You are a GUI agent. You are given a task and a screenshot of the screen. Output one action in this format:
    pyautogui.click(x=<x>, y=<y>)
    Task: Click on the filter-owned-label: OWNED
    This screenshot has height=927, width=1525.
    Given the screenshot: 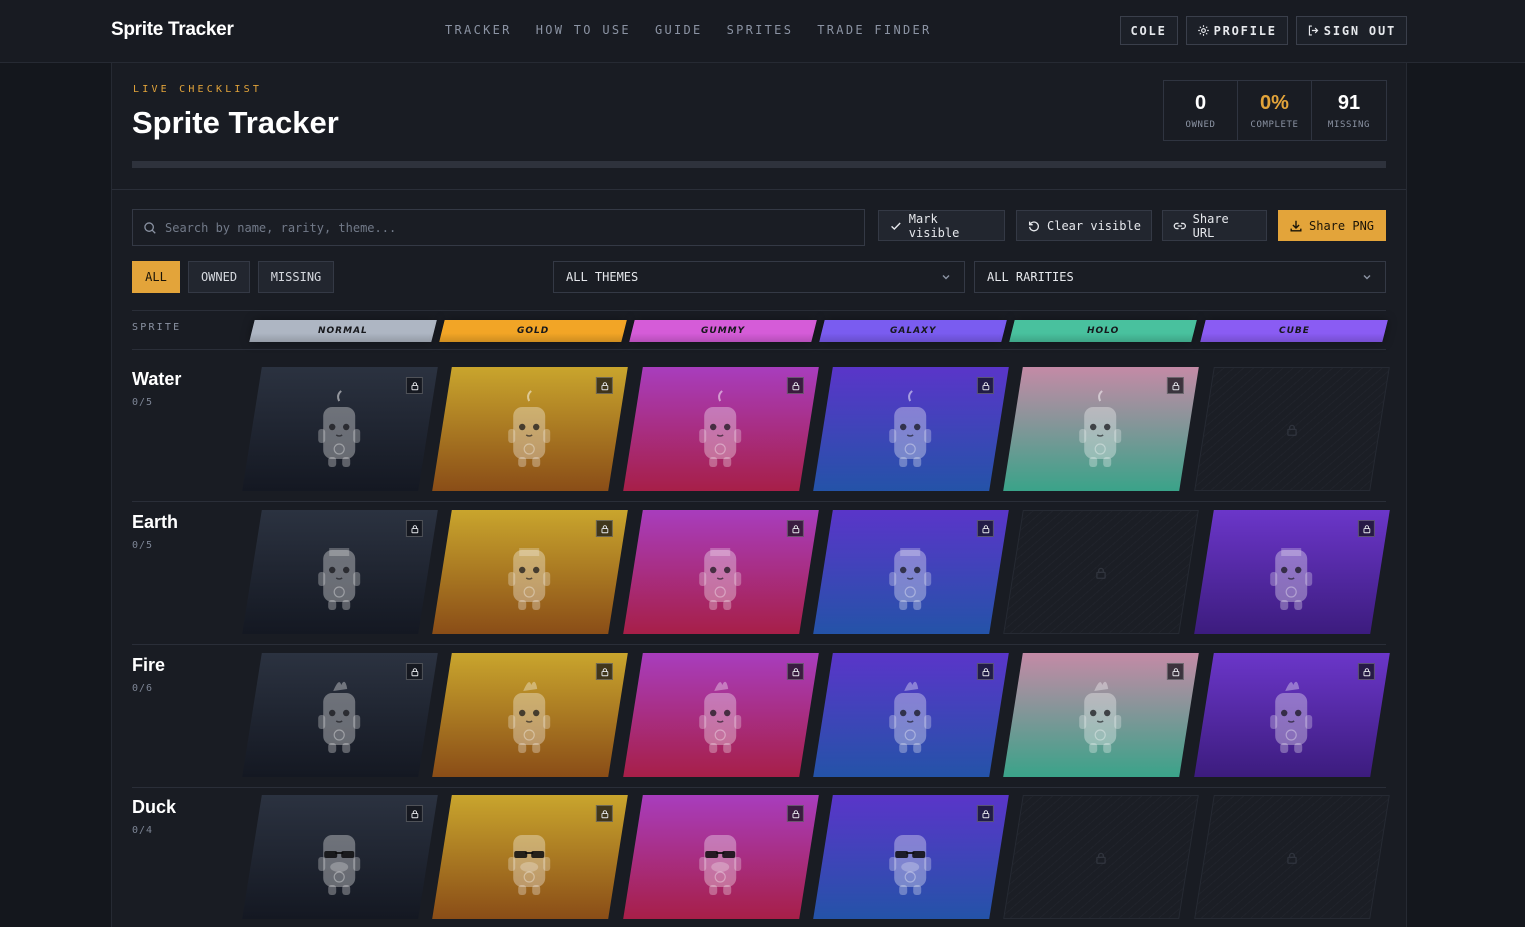 What is the action you would take?
    pyautogui.click(x=219, y=277)
    